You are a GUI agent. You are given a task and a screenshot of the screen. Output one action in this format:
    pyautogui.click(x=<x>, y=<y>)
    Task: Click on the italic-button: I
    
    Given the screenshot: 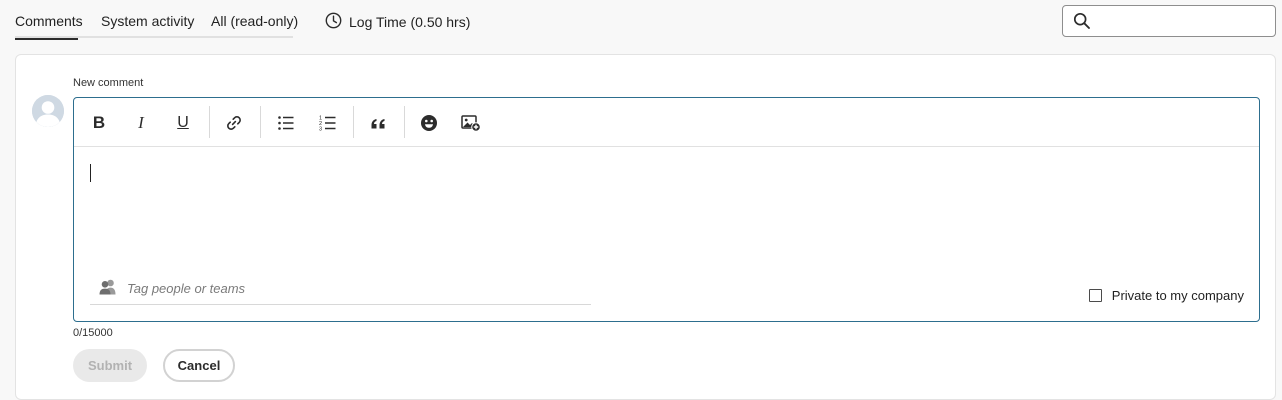 What is the action you would take?
    pyautogui.click(x=141, y=123)
    